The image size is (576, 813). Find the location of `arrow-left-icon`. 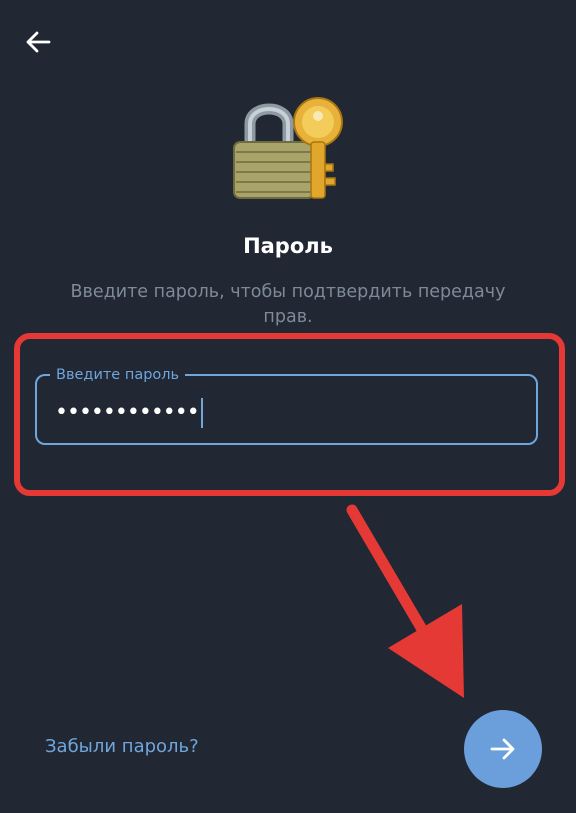

arrow-left-icon is located at coordinates (38, 42).